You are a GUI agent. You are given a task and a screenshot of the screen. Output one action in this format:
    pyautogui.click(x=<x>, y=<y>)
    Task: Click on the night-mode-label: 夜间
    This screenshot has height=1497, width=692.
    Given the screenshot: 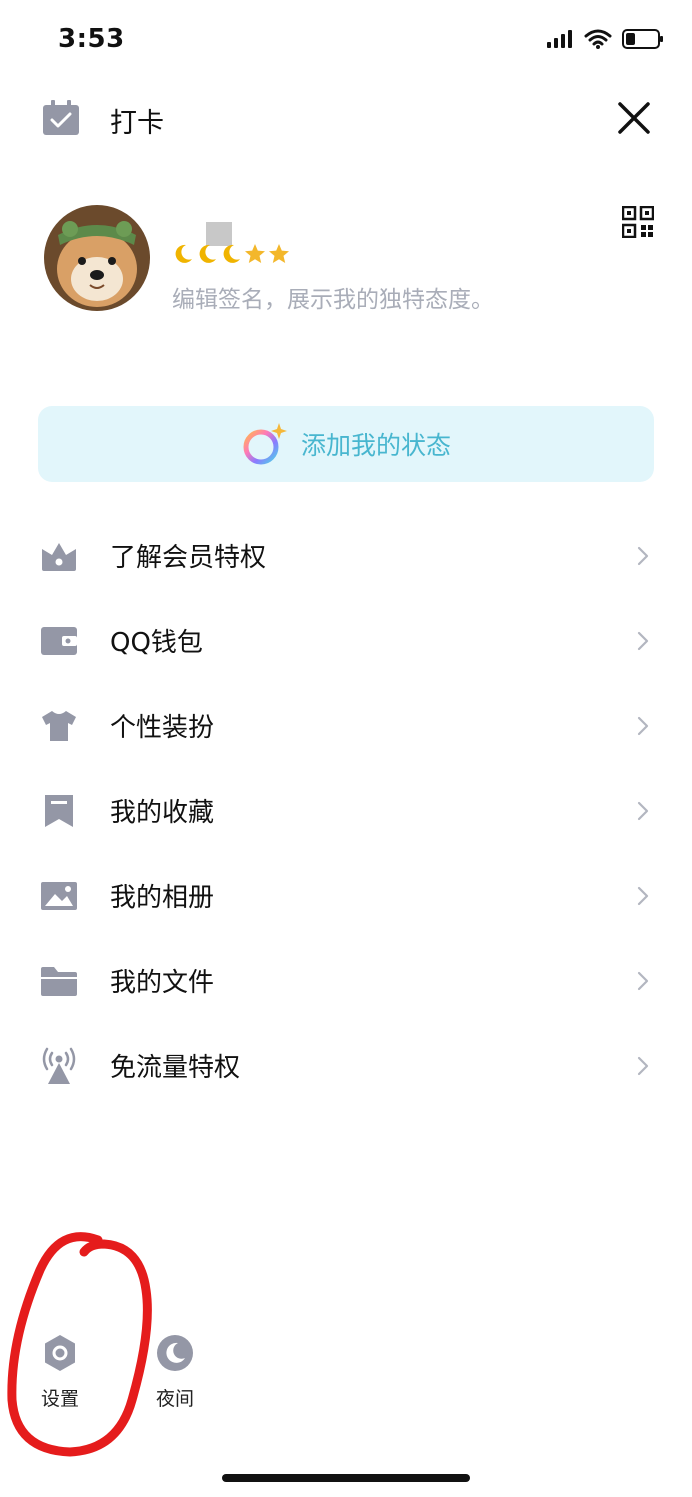 What is the action you would take?
    pyautogui.click(x=174, y=1399)
    